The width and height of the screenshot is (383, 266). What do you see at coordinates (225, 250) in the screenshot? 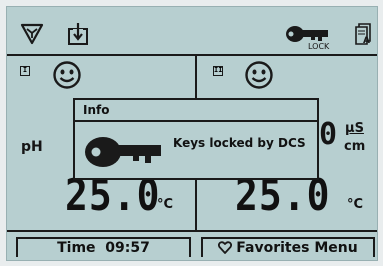
I see `heart-icon` at bounding box center [225, 250].